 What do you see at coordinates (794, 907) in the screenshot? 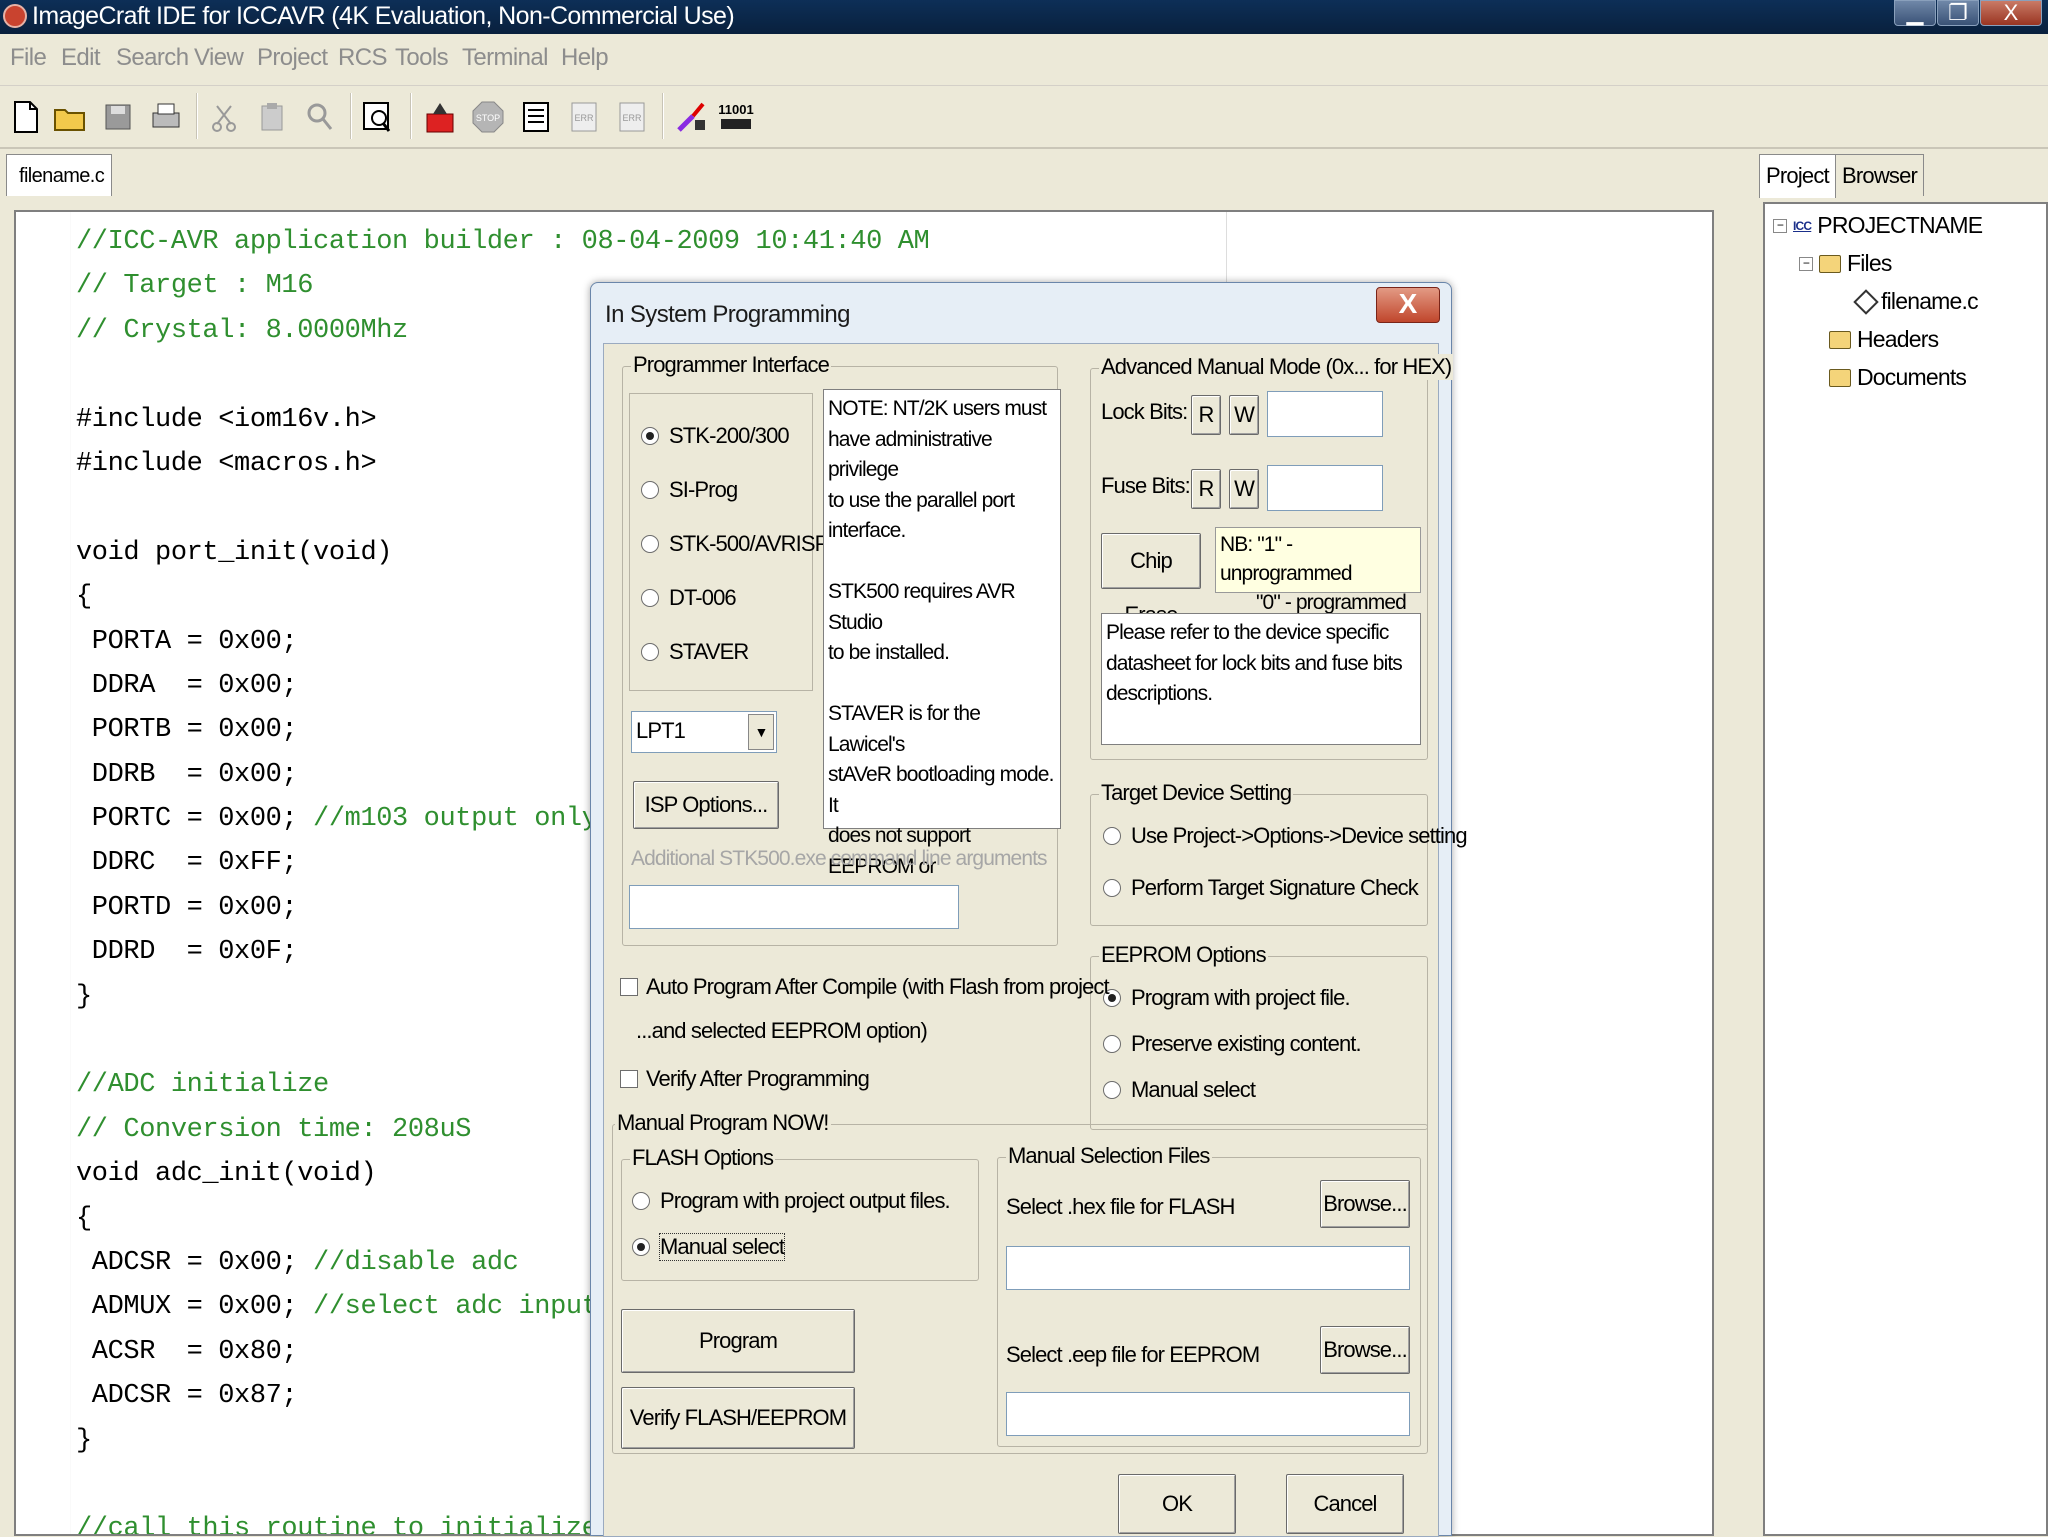
I see `args-input` at bounding box center [794, 907].